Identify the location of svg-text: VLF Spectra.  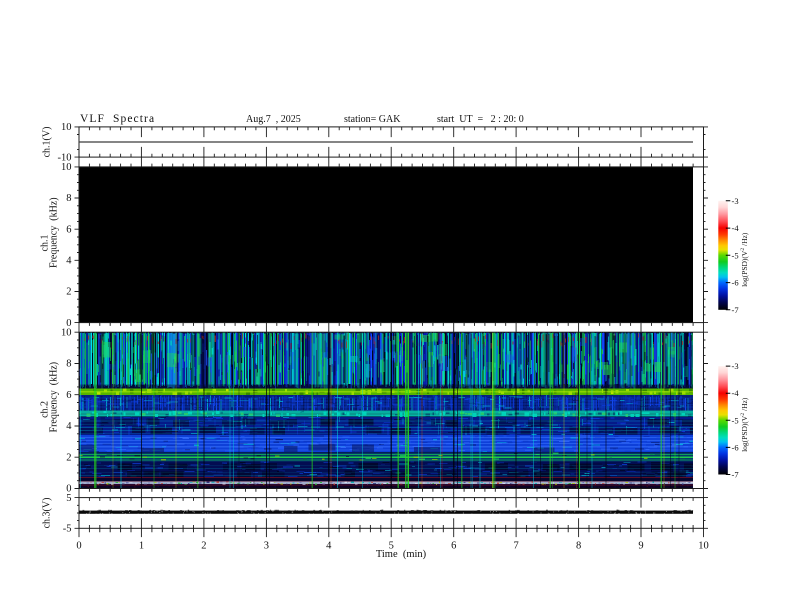
(117, 119).